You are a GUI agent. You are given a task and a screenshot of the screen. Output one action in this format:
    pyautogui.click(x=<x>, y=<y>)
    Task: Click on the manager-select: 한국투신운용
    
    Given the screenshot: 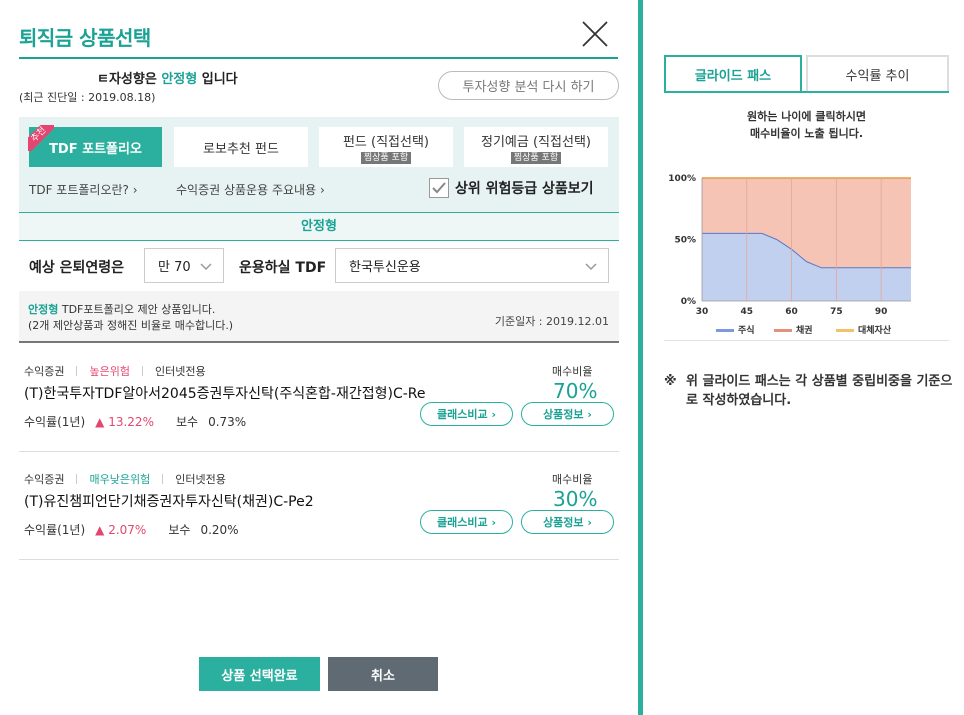 What is the action you would take?
    pyautogui.click(x=472, y=265)
    